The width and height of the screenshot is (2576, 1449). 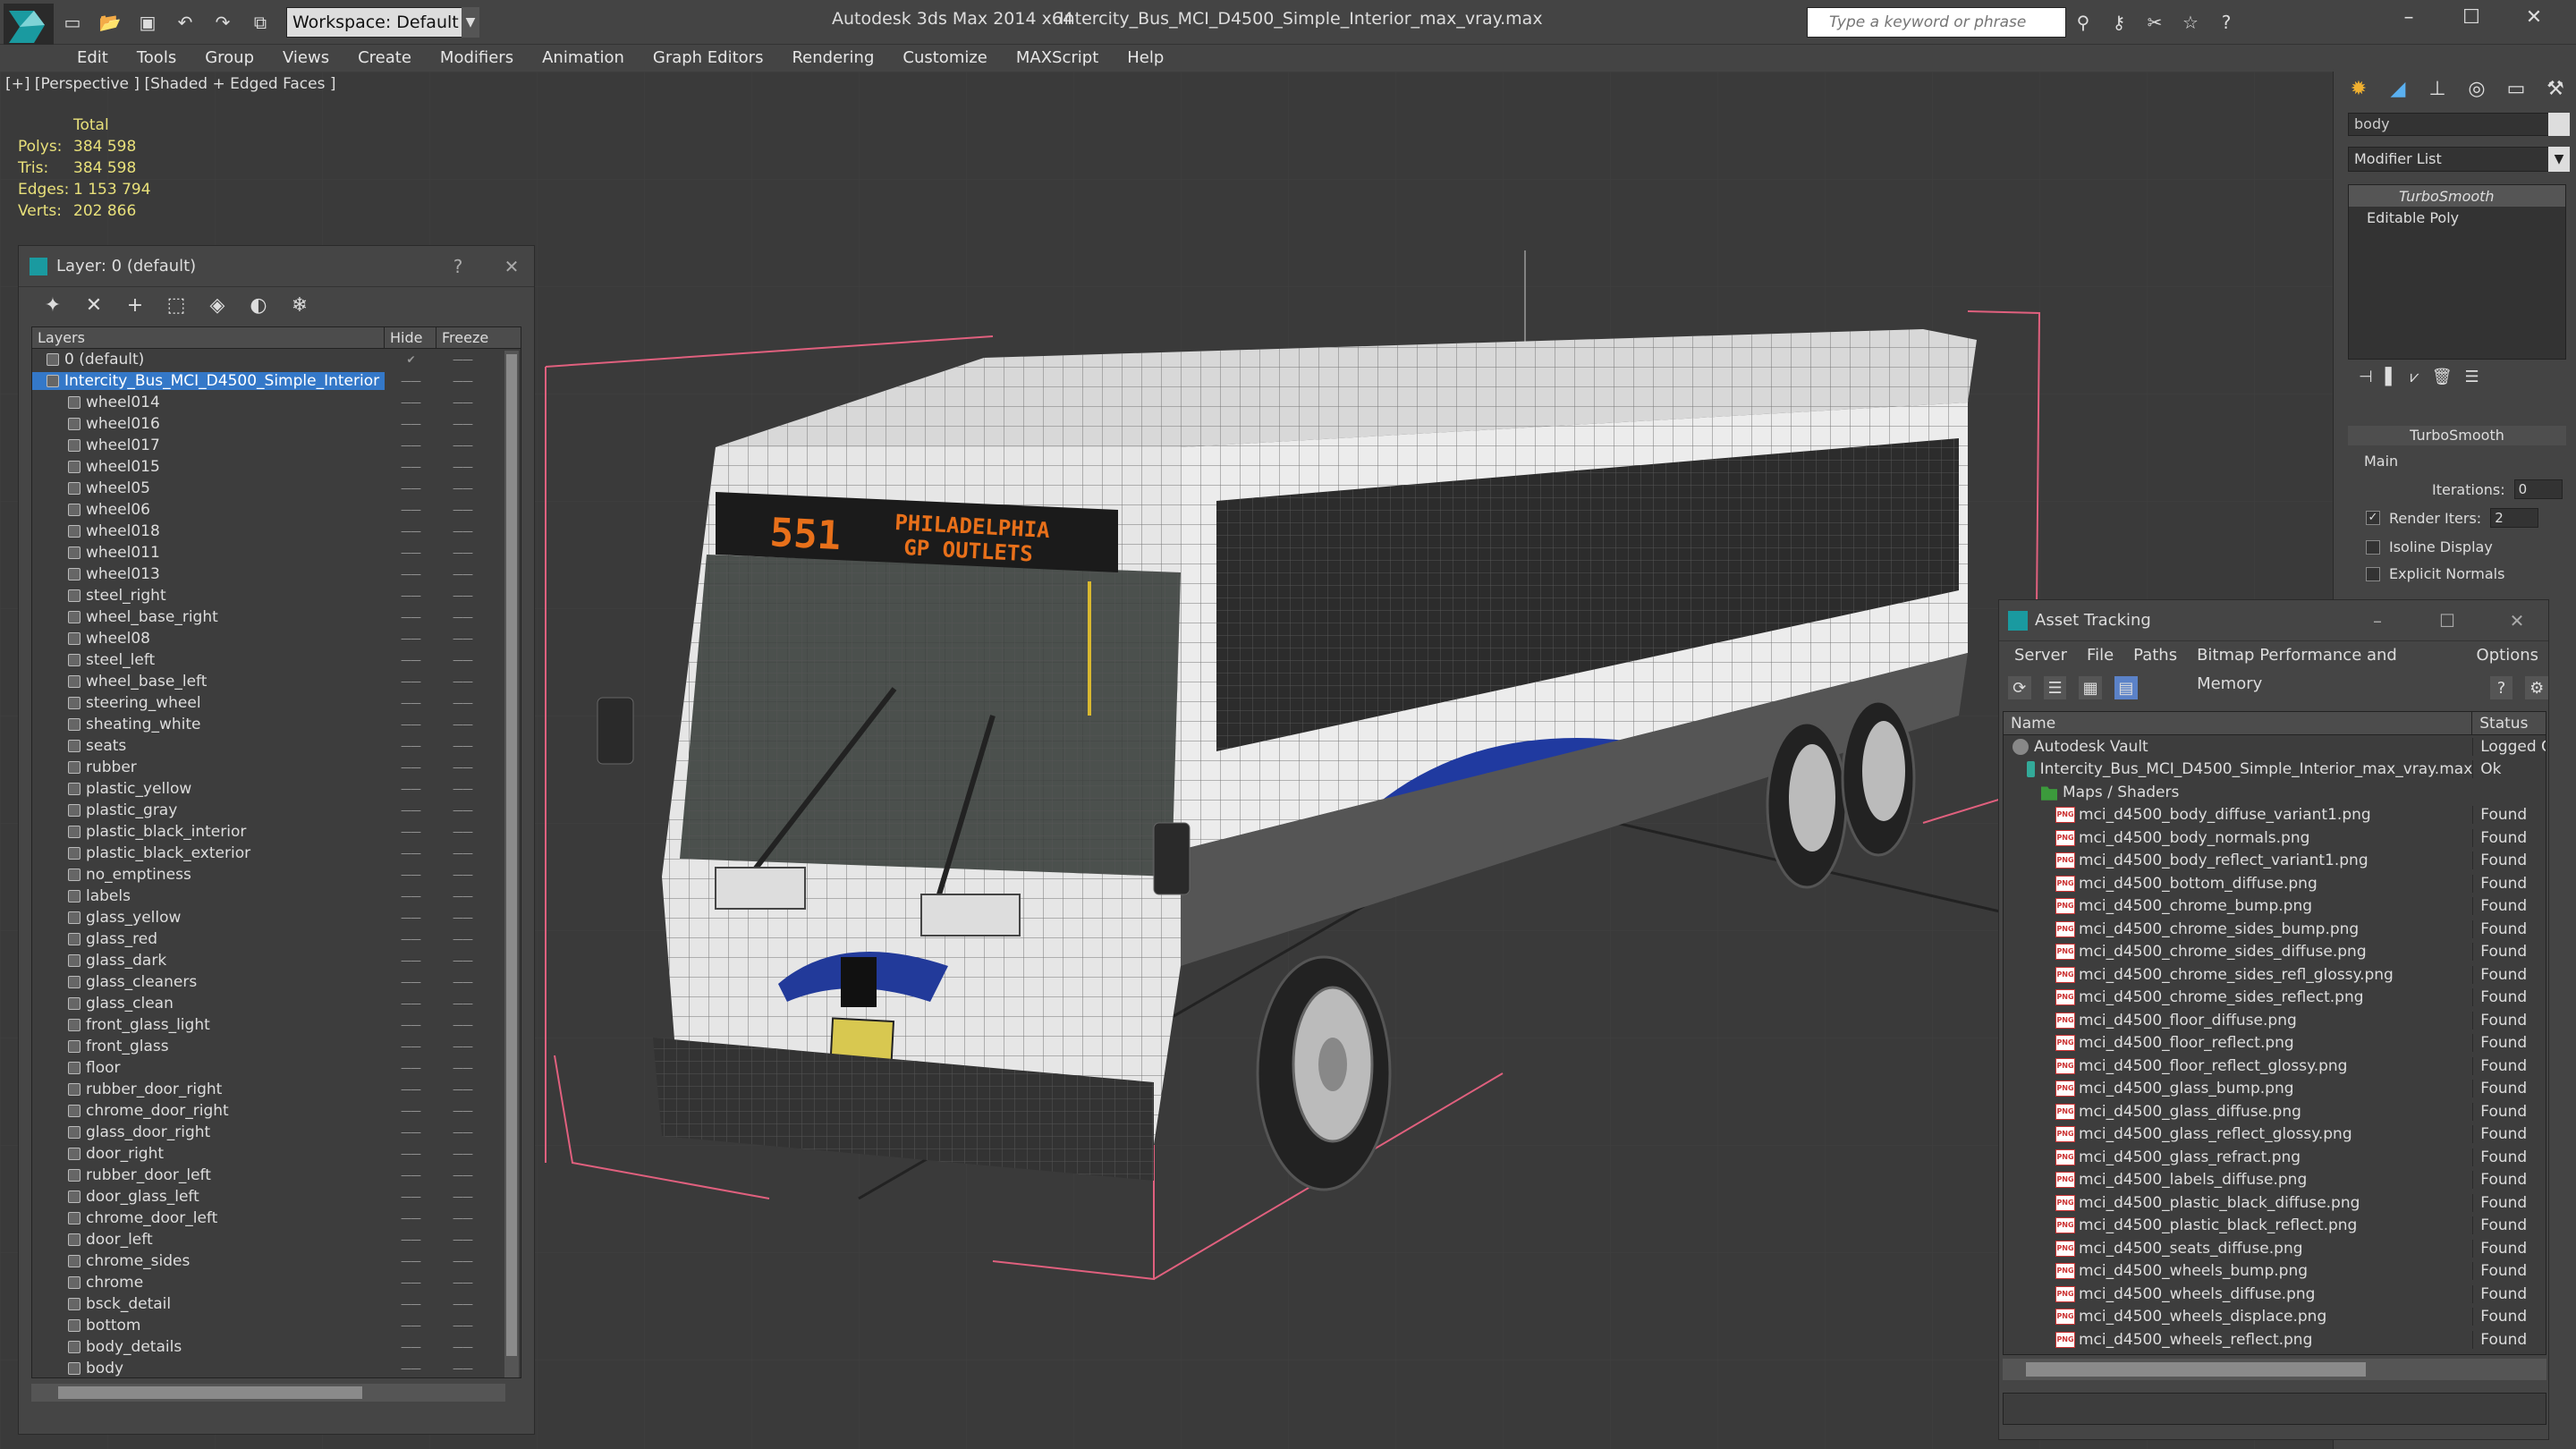 What do you see at coordinates (2238, 997) in the screenshot?
I see `asset-name-cell: PNG mci_d4500_chrome_sides_reflect.png` at bounding box center [2238, 997].